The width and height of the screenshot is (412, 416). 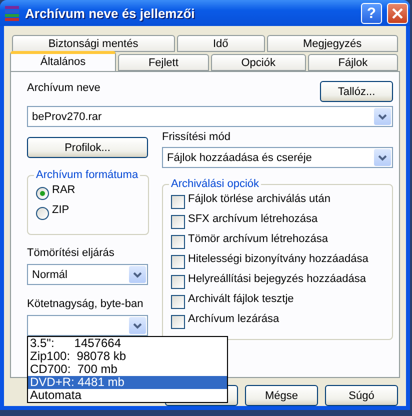 I want to click on field-label: Archívum neve, so click(x=63, y=88).